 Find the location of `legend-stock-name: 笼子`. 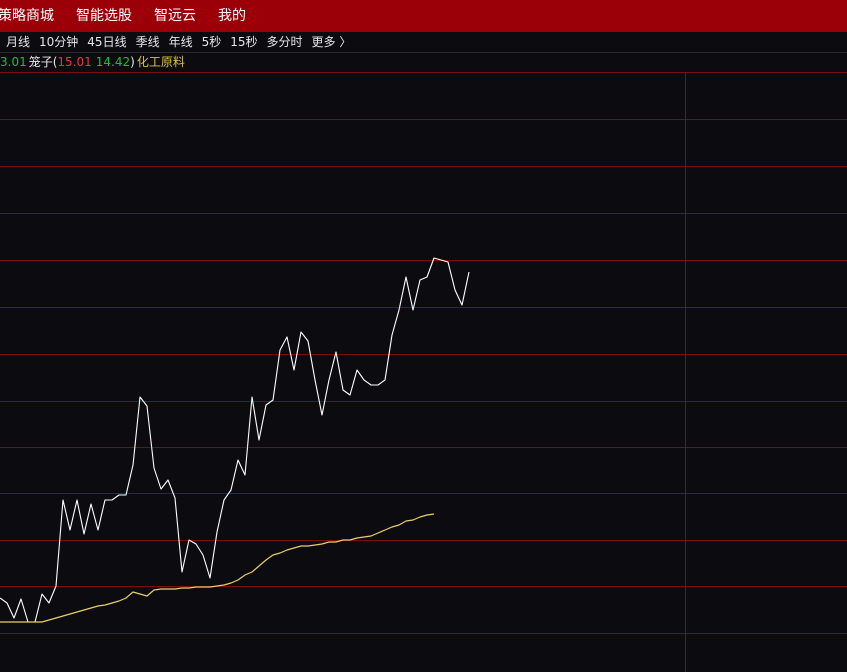

legend-stock-name: 笼子 is located at coordinates (40, 62).